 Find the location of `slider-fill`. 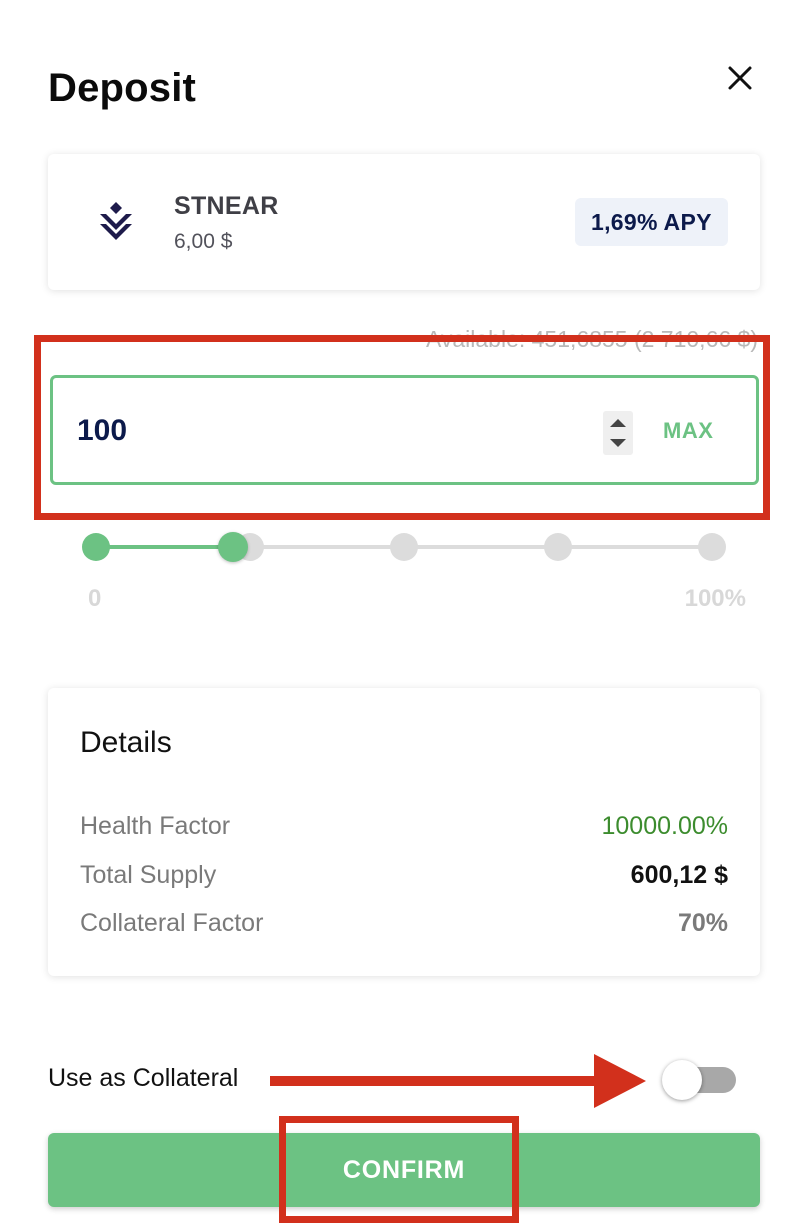

slider-fill is located at coordinates (164, 547).